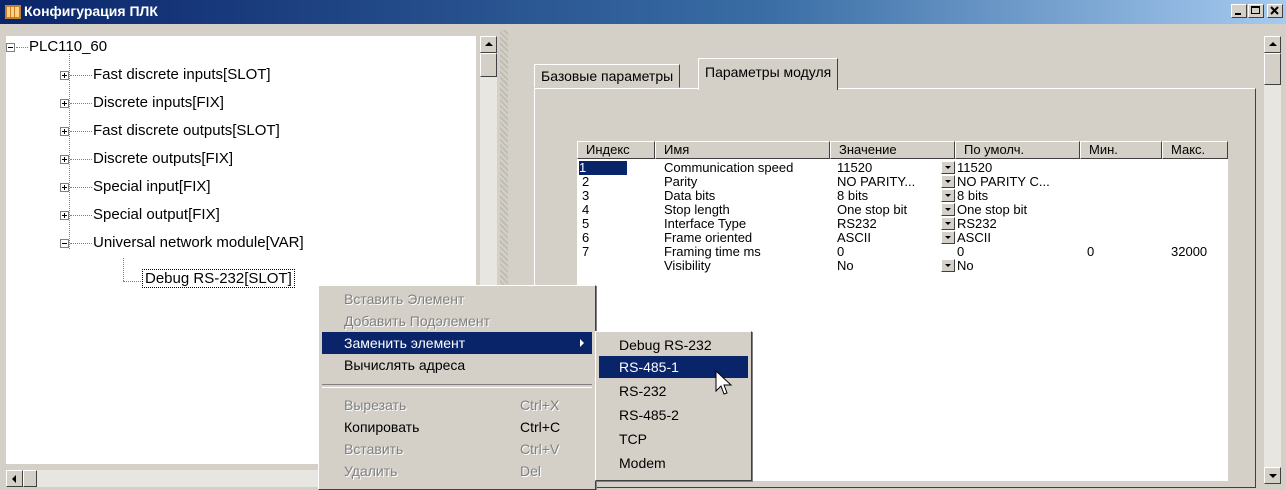 This screenshot has height=490, width=1286. What do you see at coordinates (146, 158) in the screenshot?
I see `tree-item: Discrete outputs[FIX]` at bounding box center [146, 158].